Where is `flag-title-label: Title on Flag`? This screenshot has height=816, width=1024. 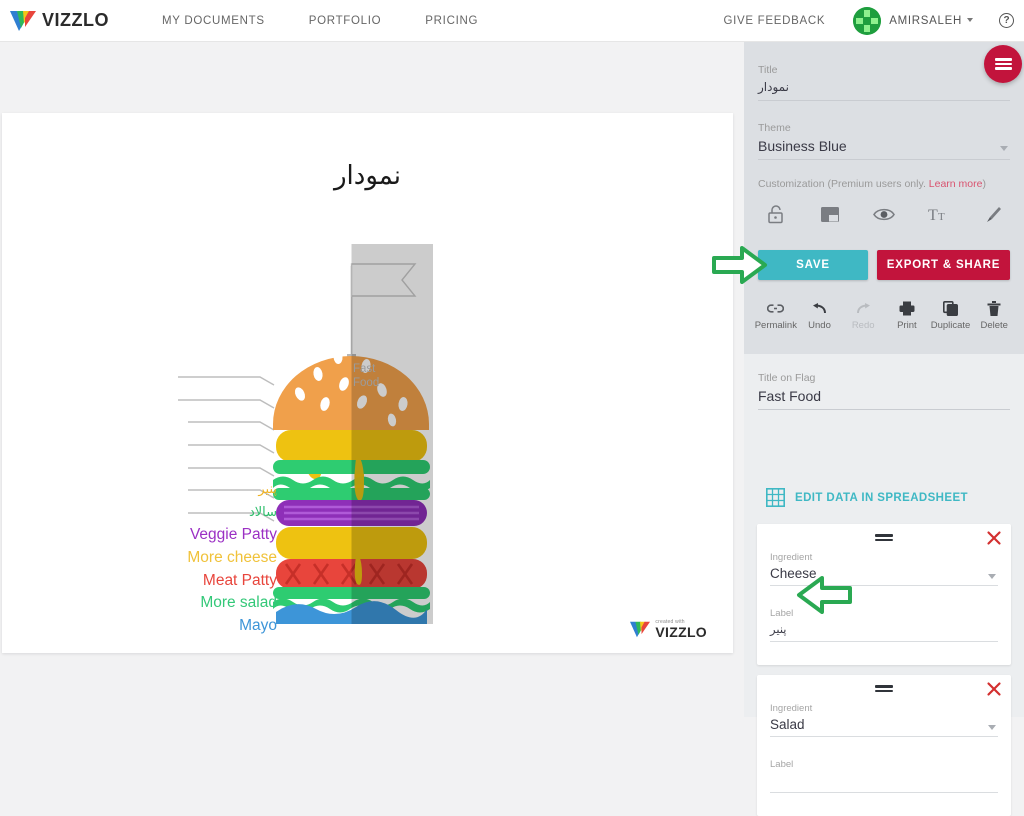 flag-title-label: Title on Flag is located at coordinates (787, 378).